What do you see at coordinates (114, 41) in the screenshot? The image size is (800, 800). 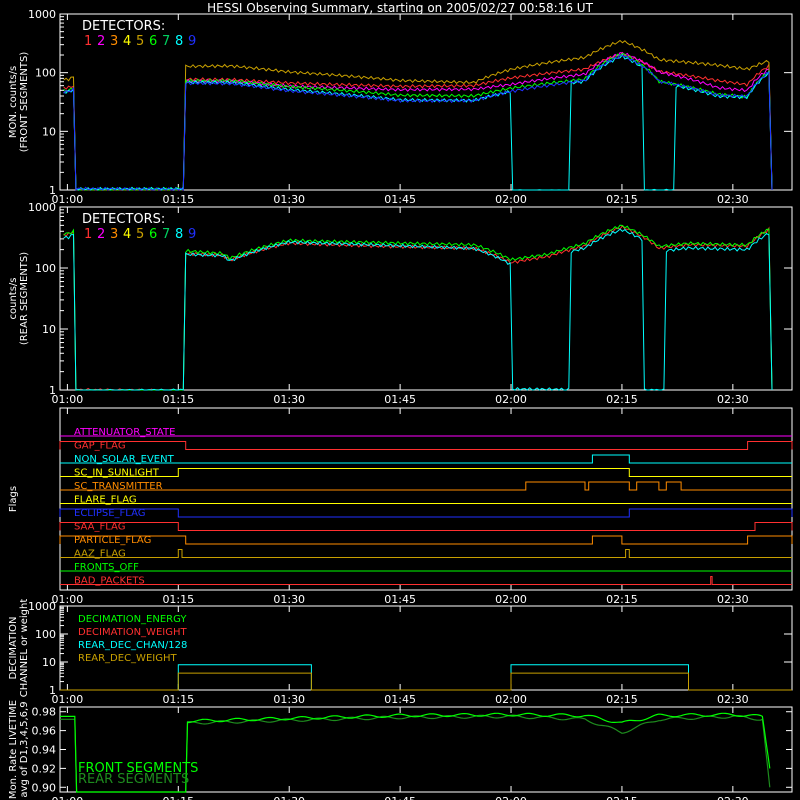 I see `legend-detector-3: 3` at bounding box center [114, 41].